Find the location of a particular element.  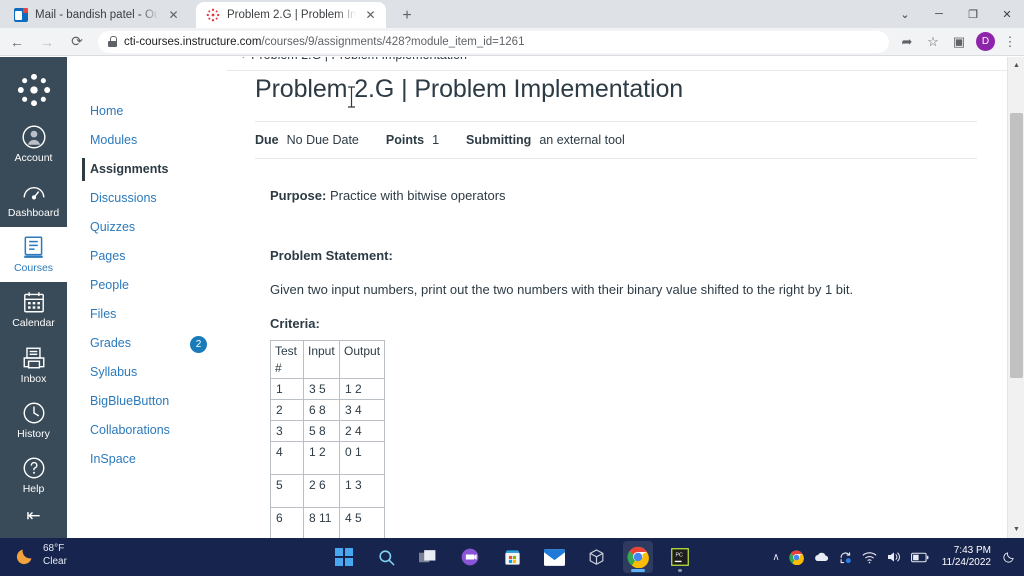

table-row: 35 82 4 is located at coordinates (328, 431).